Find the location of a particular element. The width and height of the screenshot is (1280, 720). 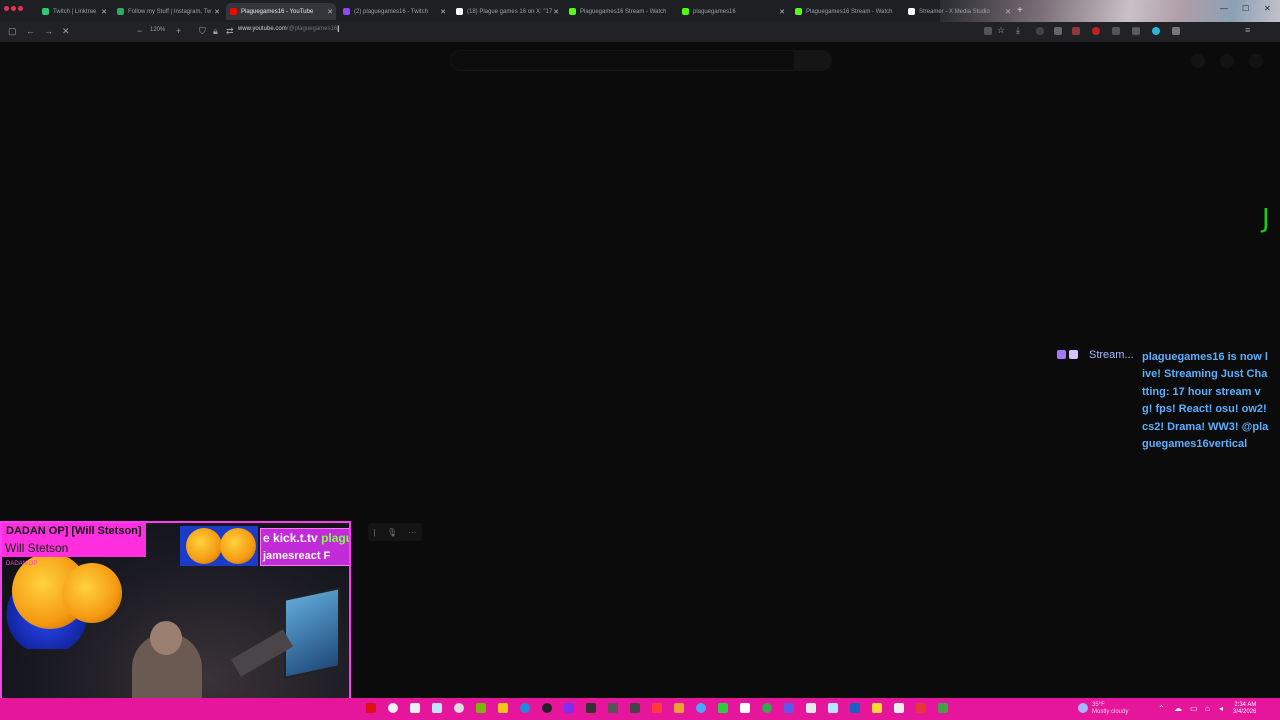

tab-kick-3: Plaguegames16 Stream - Watch is located at coordinates (846, 11).